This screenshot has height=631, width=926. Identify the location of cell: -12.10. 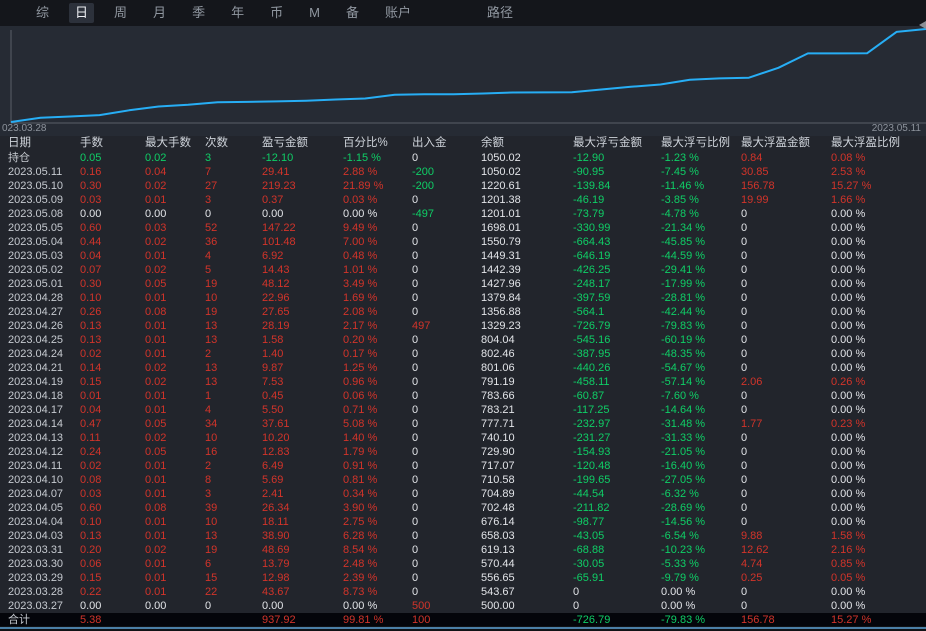
(278, 158).